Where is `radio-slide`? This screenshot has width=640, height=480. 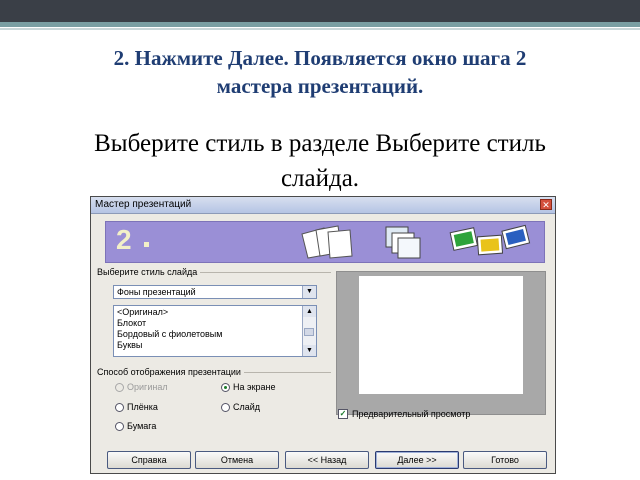 radio-slide is located at coordinates (225, 407).